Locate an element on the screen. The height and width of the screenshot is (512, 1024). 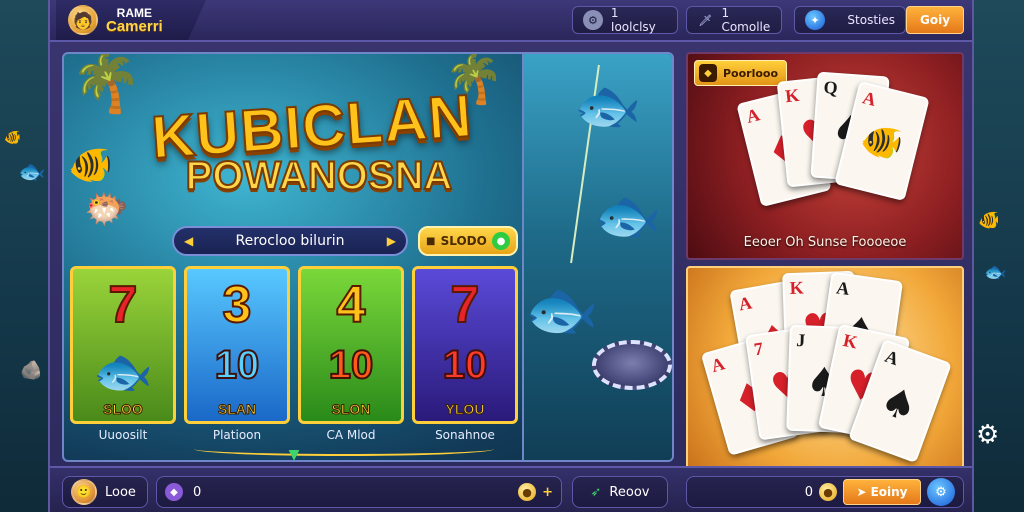
globe-icon: ✦ is located at coordinates (815, 20).